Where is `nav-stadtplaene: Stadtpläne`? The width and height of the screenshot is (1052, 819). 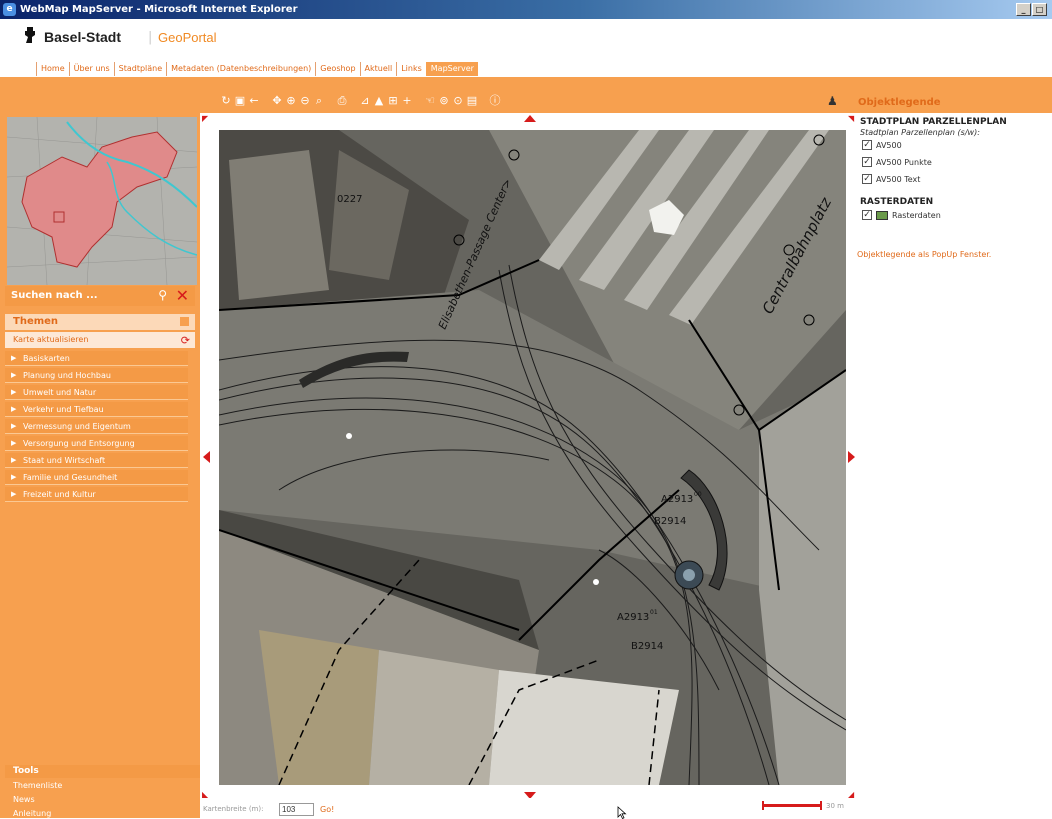
nav-stadtplaene: Stadtpläne is located at coordinates (140, 69).